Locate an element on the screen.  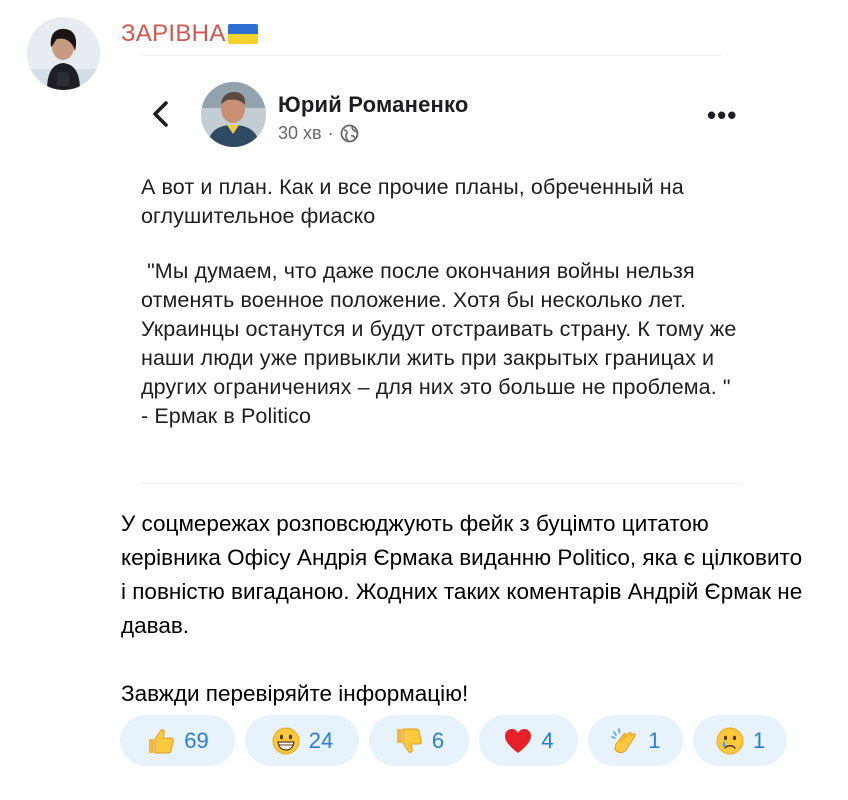
reaction-count: 4 is located at coordinates (547, 740).